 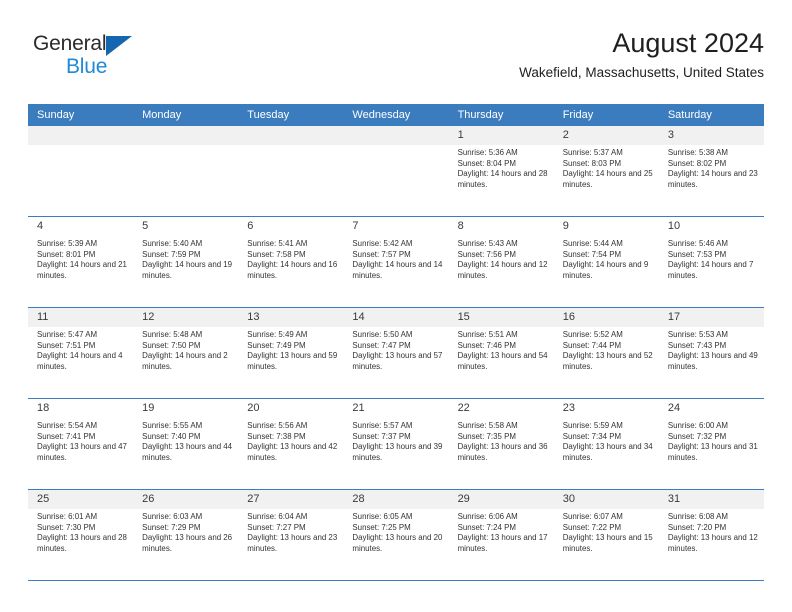 What do you see at coordinates (82, 452) in the screenshot?
I see `daylight-duration: Daylight: 13 hours and 47 minutes.` at bounding box center [82, 452].